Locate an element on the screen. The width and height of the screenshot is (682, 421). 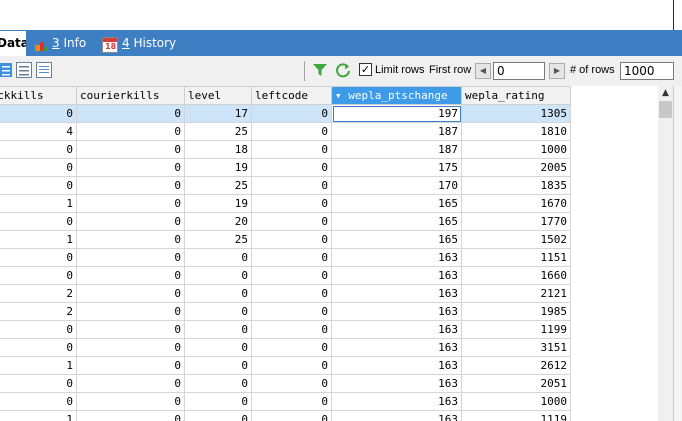
table-row: 1 0 19 0 165 1670 is located at coordinates (285, 203).